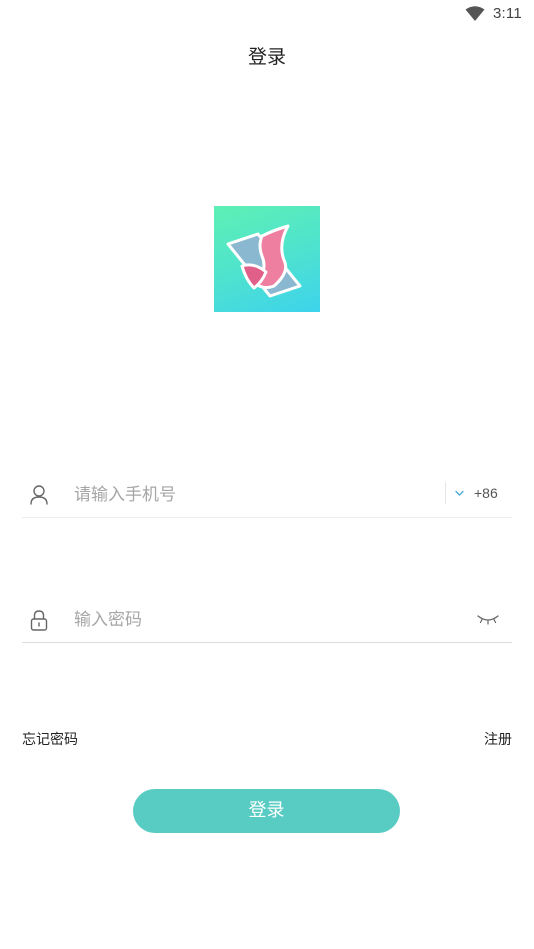 Image resolution: width=534 pixels, height=949 pixels. I want to click on user-icon, so click(39, 495).